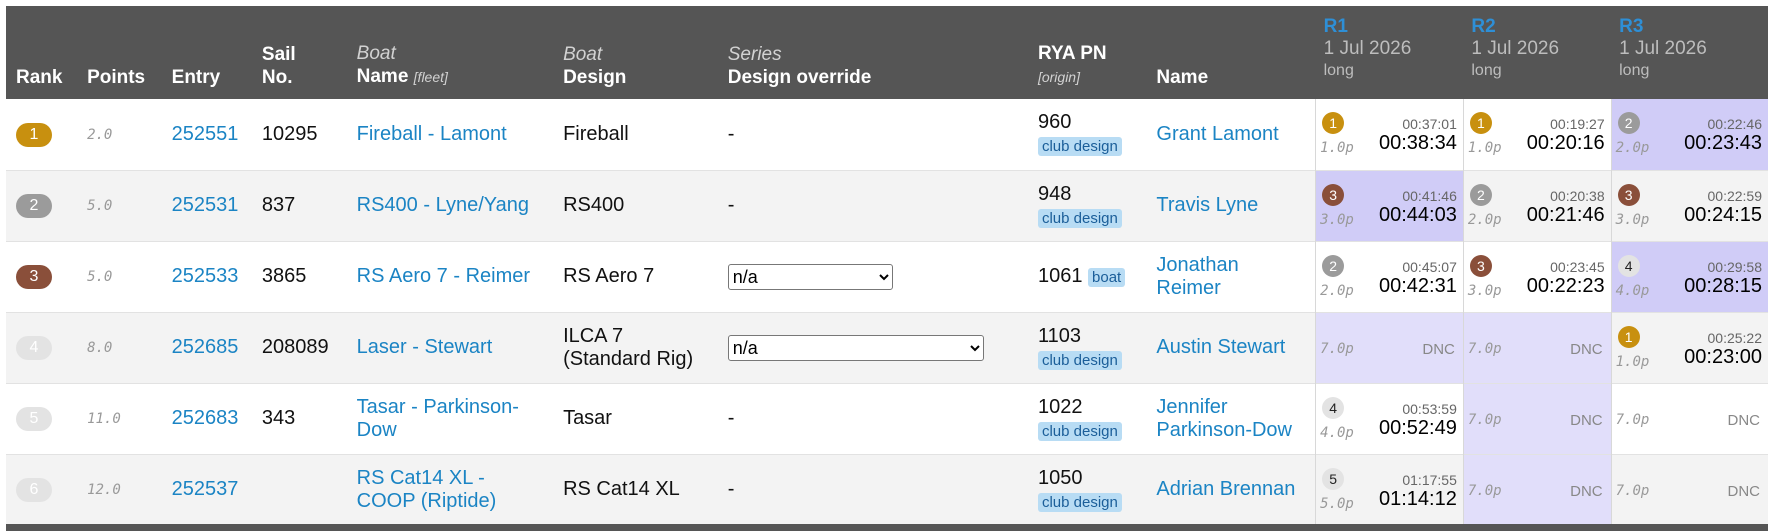  What do you see at coordinates (119, 276) in the screenshot?
I see `points-cell: 5.0` at bounding box center [119, 276].